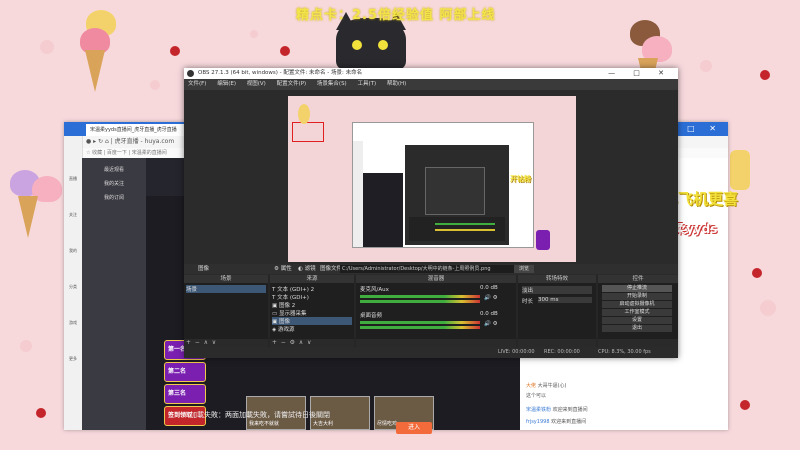  What do you see at coordinates (260, 415) in the screenshot?
I see `load-error-caption: 加載失敗：两面加載失敗，请嘗試待日後關閉` at bounding box center [260, 415].